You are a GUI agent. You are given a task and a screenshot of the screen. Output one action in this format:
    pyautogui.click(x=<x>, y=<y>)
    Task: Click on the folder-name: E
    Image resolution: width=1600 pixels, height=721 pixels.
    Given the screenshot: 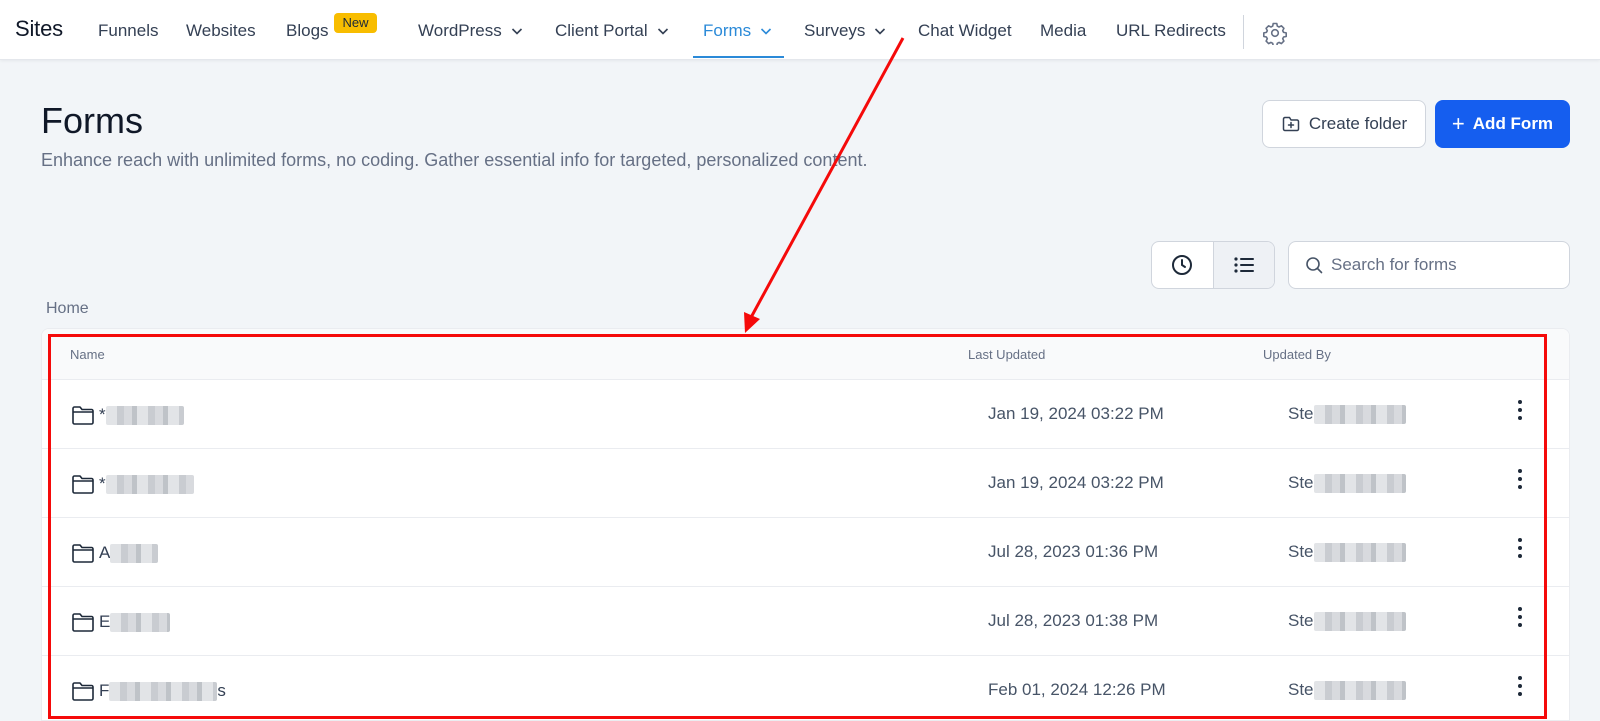 What is the action you would take?
    pyautogui.click(x=105, y=621)
    